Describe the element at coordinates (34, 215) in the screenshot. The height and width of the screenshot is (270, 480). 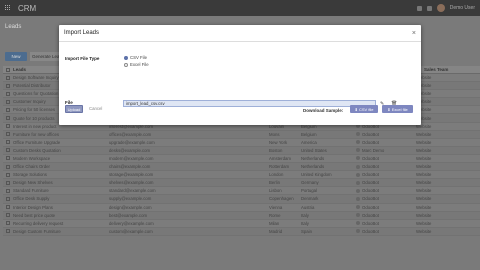
I see `cell-lead: Need best price quote` at that location.